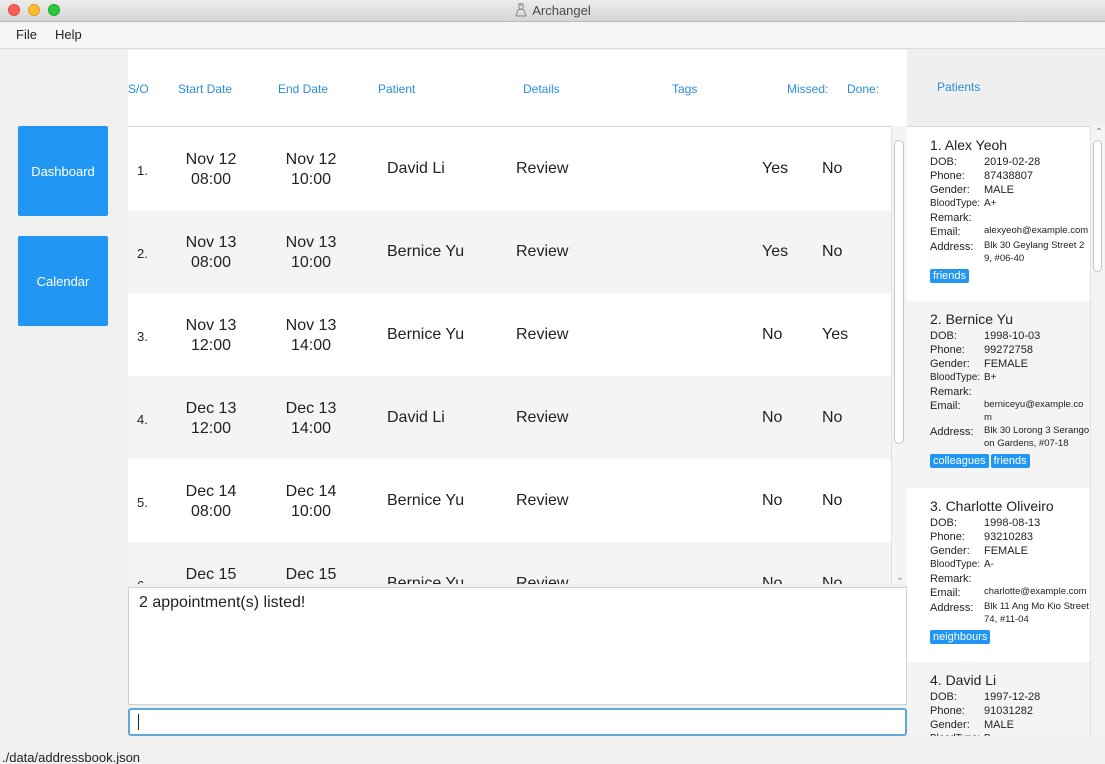 Image resolution: width=1105 pixels, height=764 pixels. Describe the element at coordinates (509, 563) in the screenshot. I see `appointment-row: 6. Dec 15 Dec 15 Bernice Yu Review No No` at that location.